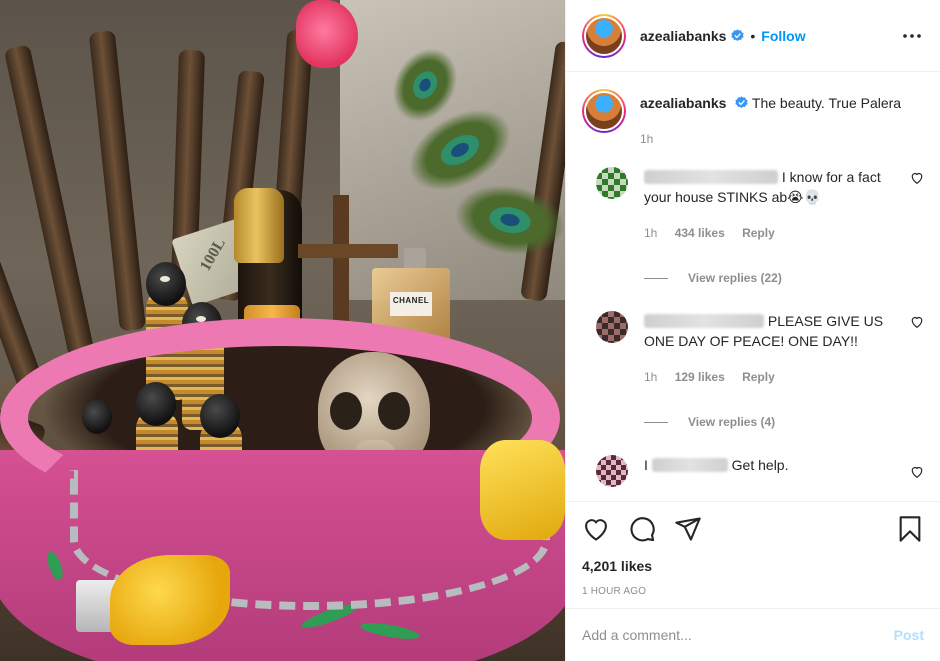 The image size is (940, 661). I want to click on champagne-foil, so click(259, 225).